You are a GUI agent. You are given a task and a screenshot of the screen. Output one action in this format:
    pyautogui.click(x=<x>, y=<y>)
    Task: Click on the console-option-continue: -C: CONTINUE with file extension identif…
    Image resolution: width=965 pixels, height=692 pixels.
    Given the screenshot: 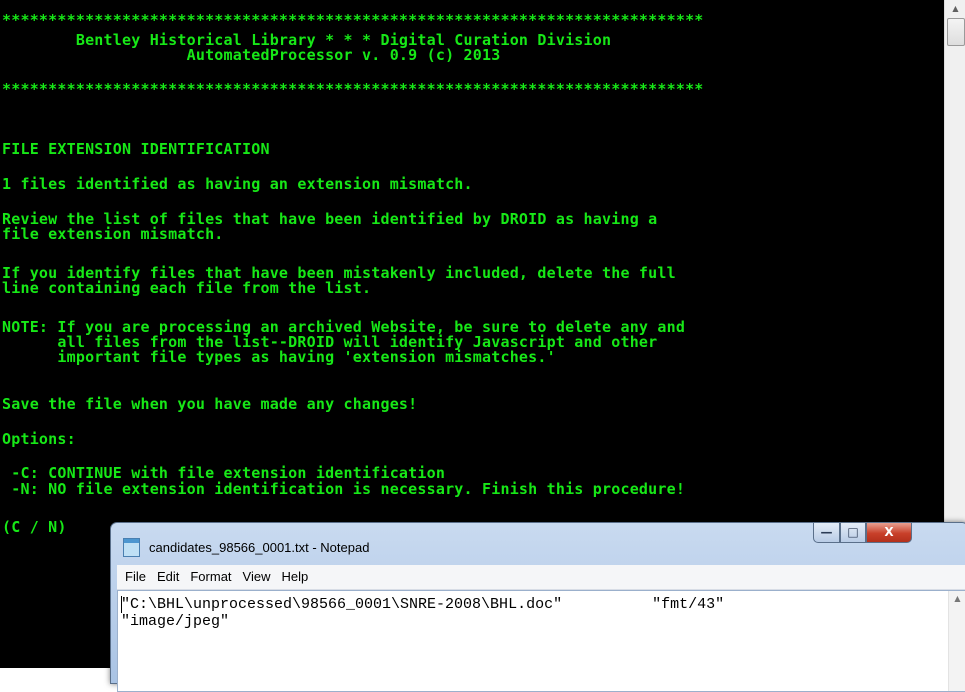 What is the action you would take?
    pyautogui.click(x=224, y=473)
    